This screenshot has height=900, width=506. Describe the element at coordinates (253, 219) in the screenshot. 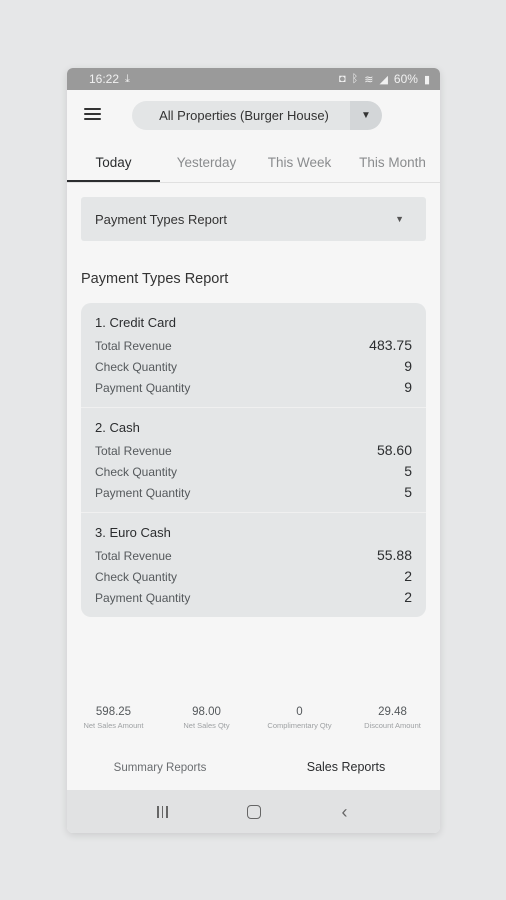

I see `report-type-dropdown: Payment Types Report ▼` at that location.